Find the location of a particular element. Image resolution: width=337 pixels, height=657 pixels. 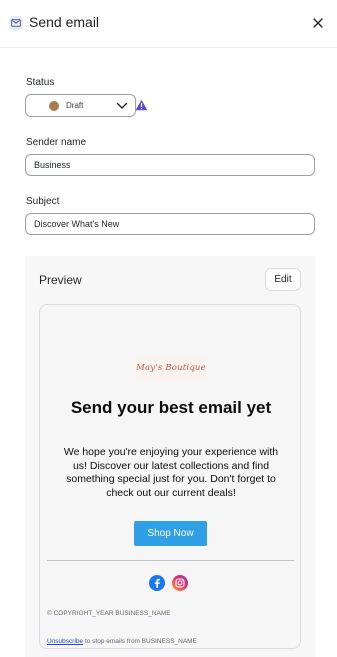

subject-input is located at coordinates (170, 224).